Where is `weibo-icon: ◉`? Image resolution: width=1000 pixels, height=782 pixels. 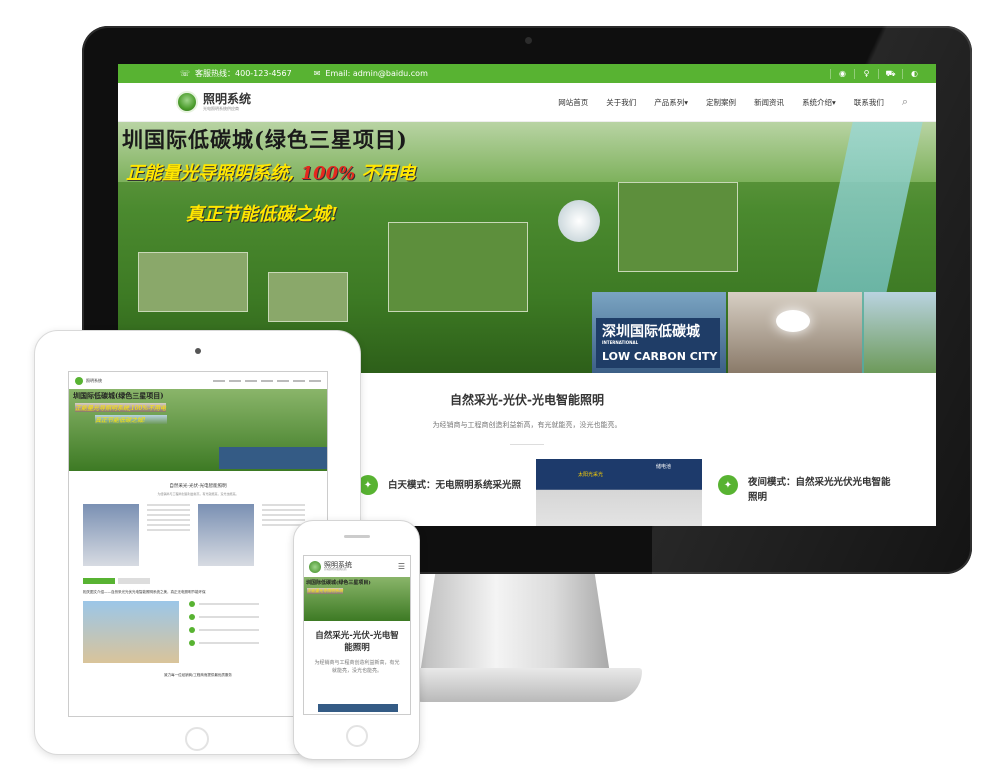 weibo-icon: ◉ is located at coordinates (842, 73).